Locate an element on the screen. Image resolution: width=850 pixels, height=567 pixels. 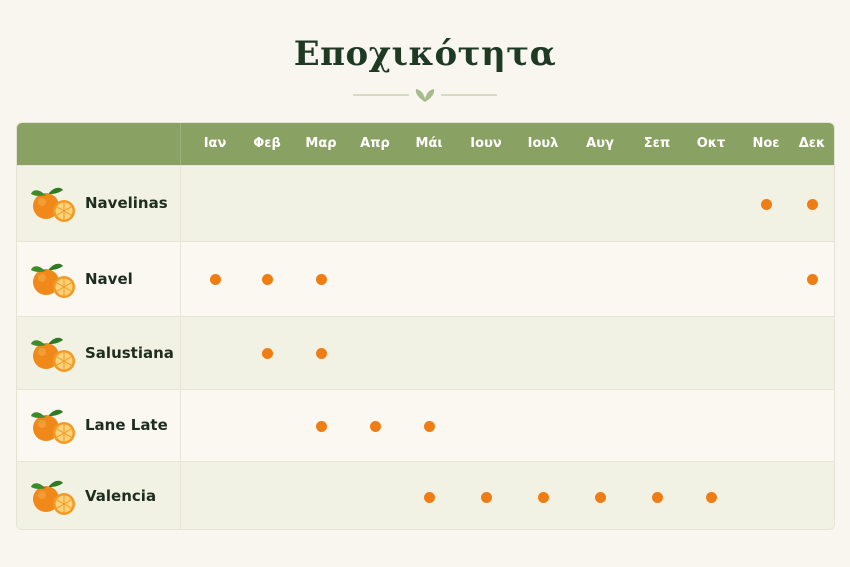
table-row: Valencia is located at coordinates (425, 495).